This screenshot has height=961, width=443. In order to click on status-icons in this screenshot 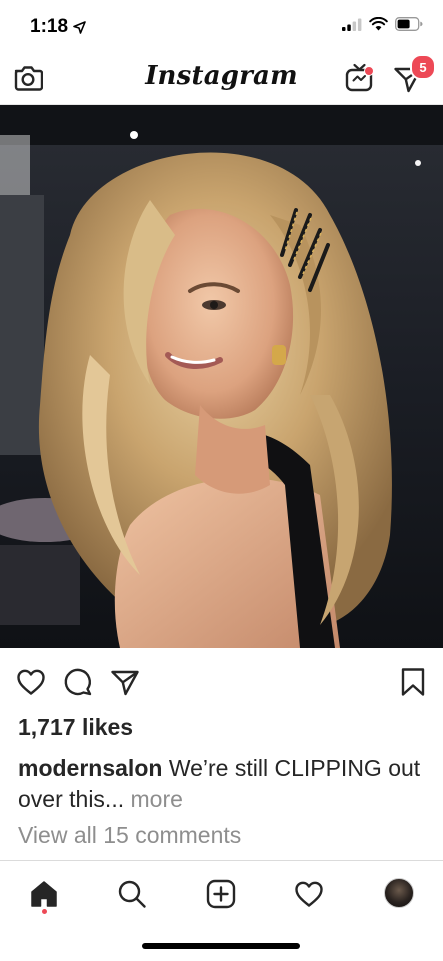, I will do `click(382, 24)`.